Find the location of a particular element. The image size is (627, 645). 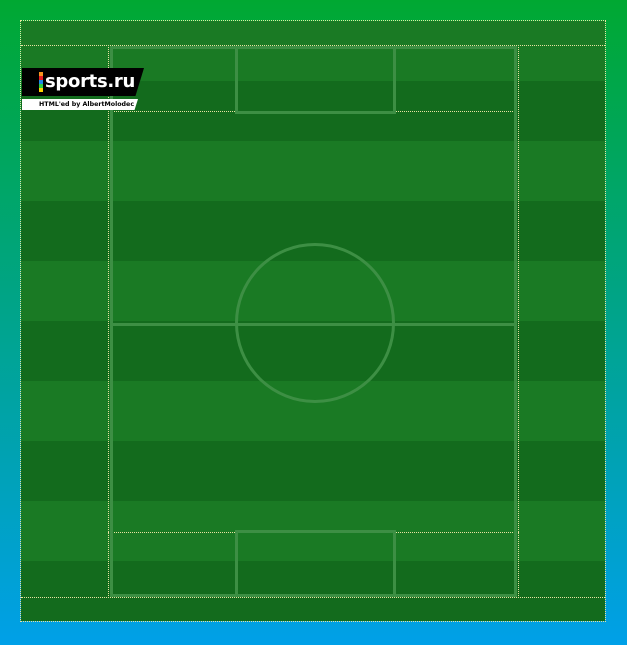

guide-line-left is located at coordinates (108, 321).